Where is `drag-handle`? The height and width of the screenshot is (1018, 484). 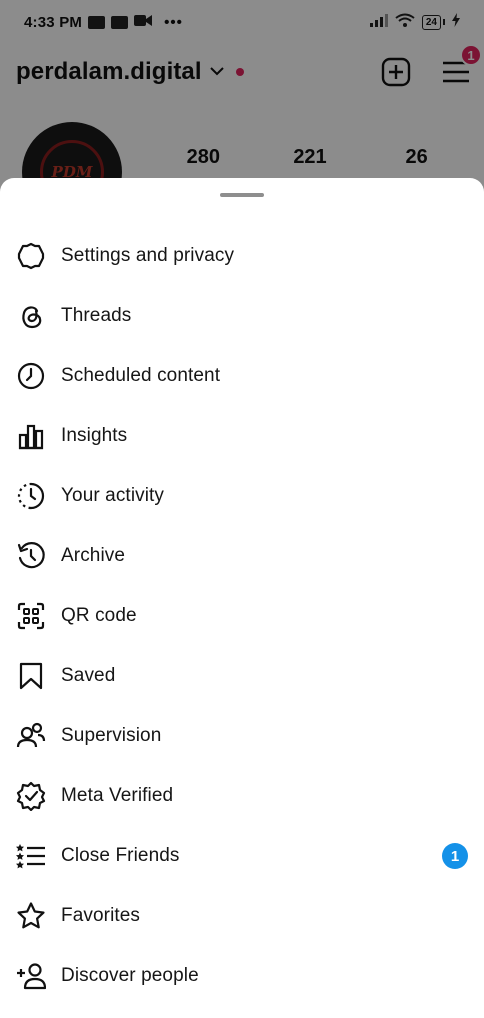
drag-handle is located at coordinates (242, 195).